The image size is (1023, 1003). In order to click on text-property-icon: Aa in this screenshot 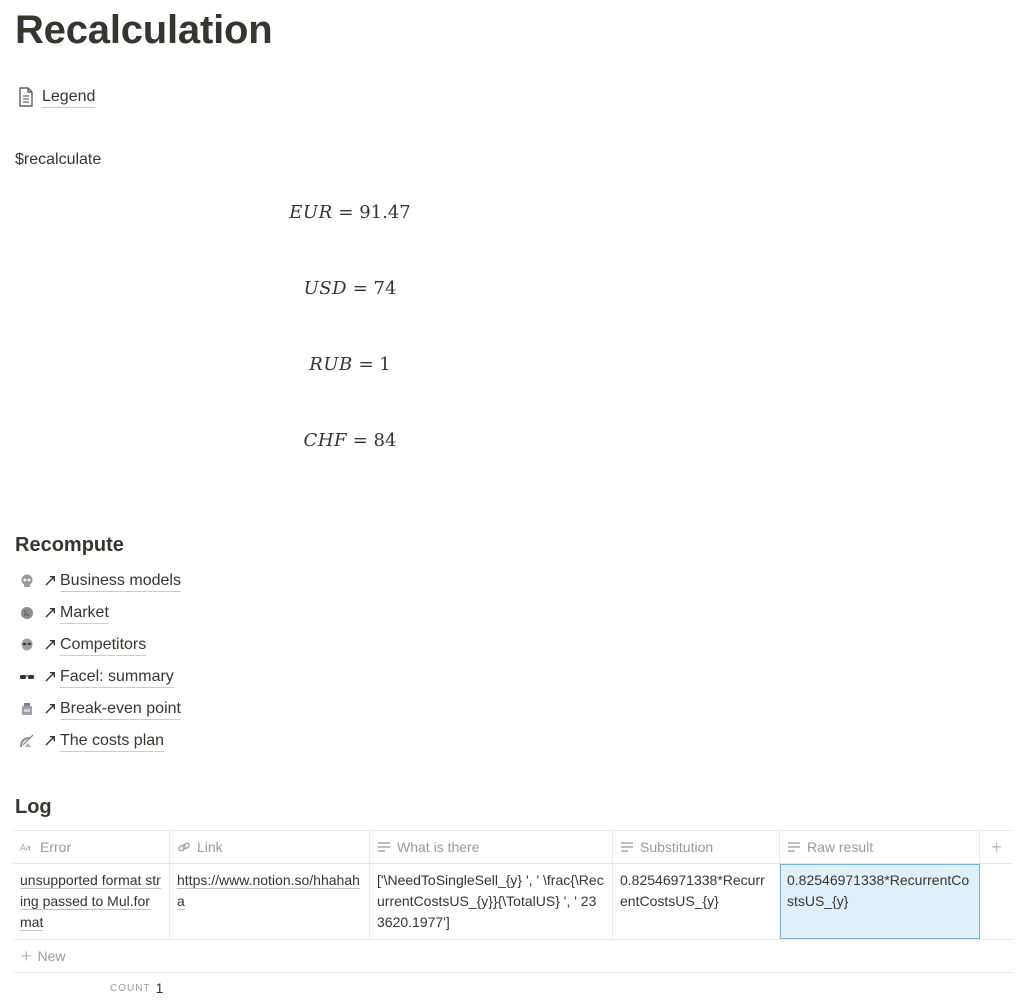, I will do `click(27, 847)`.